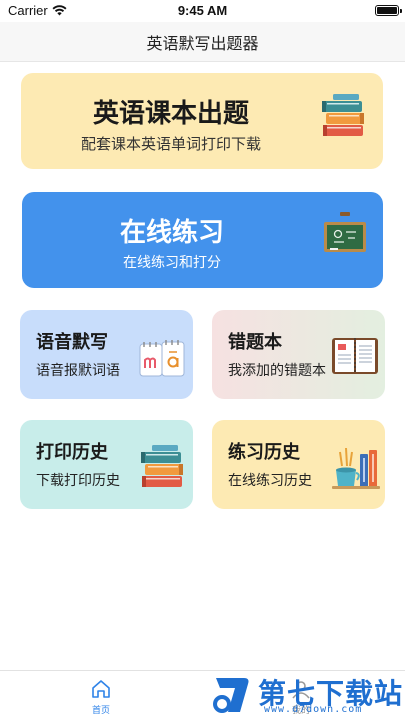 This screenshot has height=720, width=405. Describe the element at coordinates (277, 371) in the screenshot. I see `mistakes-card-subtitle: 我添加的错题本` at that location.